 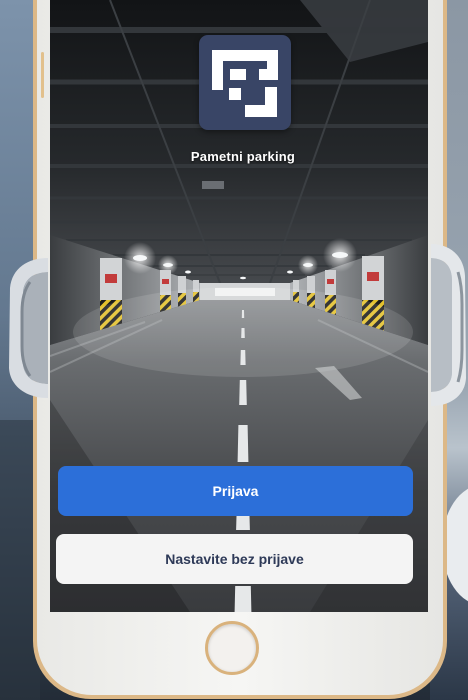 I want to click on parking-logo-glyph, so click(x=245, y=83).